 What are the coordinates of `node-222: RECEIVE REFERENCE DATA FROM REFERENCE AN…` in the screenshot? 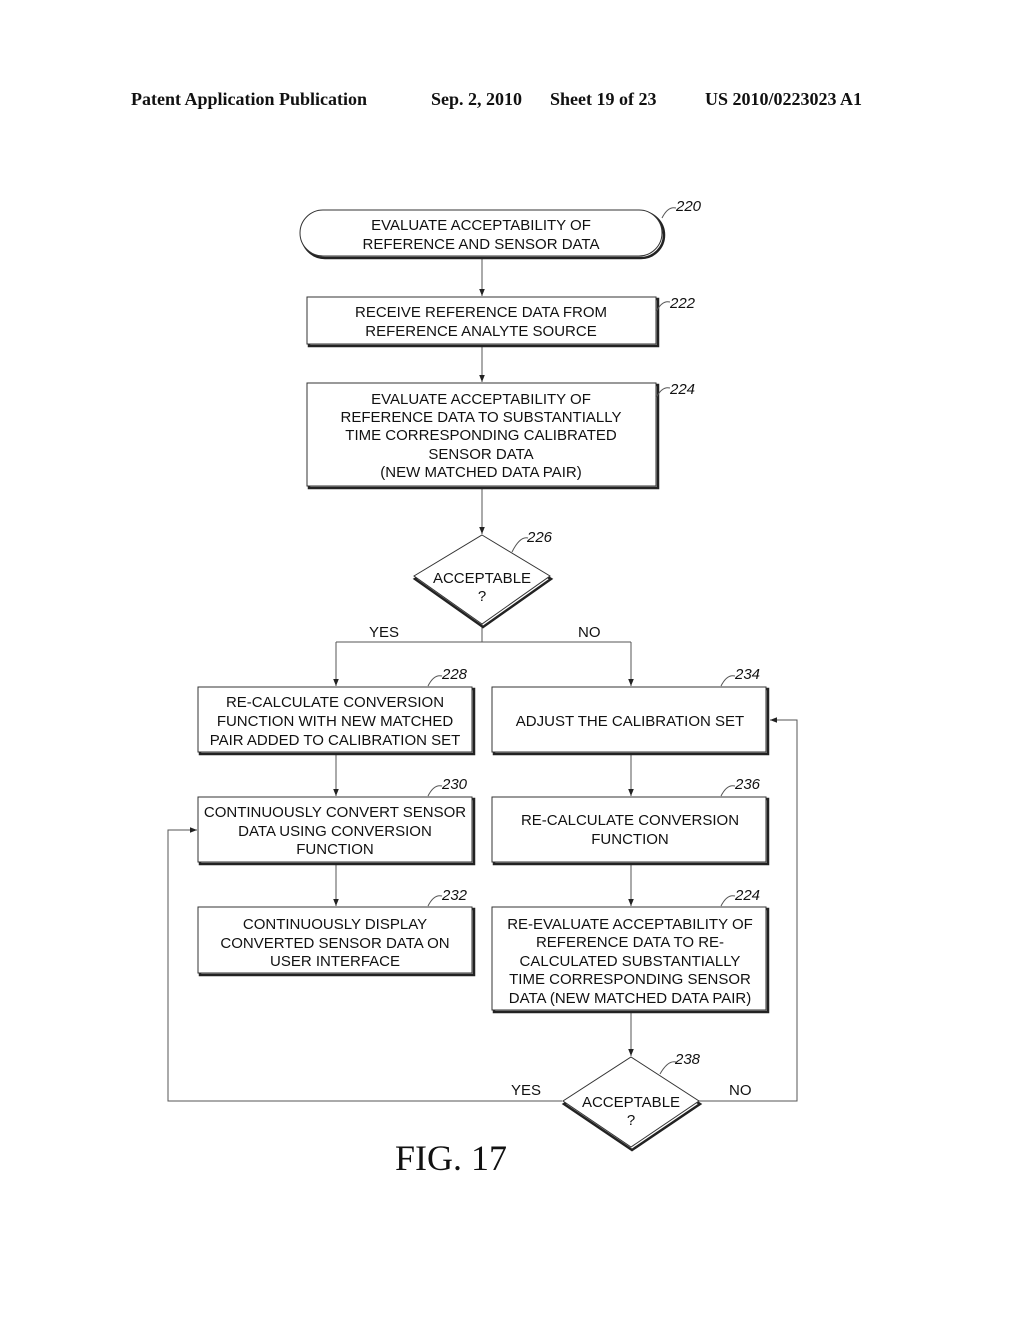 It's located at (501, 321).